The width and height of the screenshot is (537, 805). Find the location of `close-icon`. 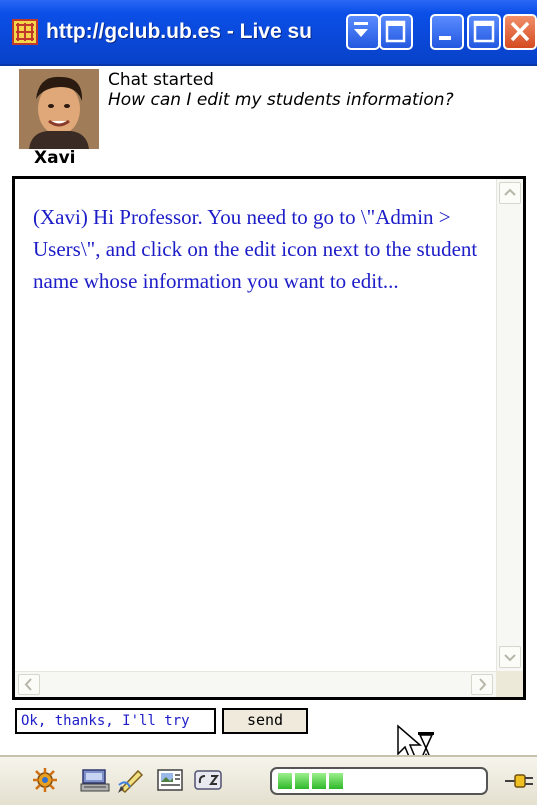

close-icon is located at coordinates (520, 31).